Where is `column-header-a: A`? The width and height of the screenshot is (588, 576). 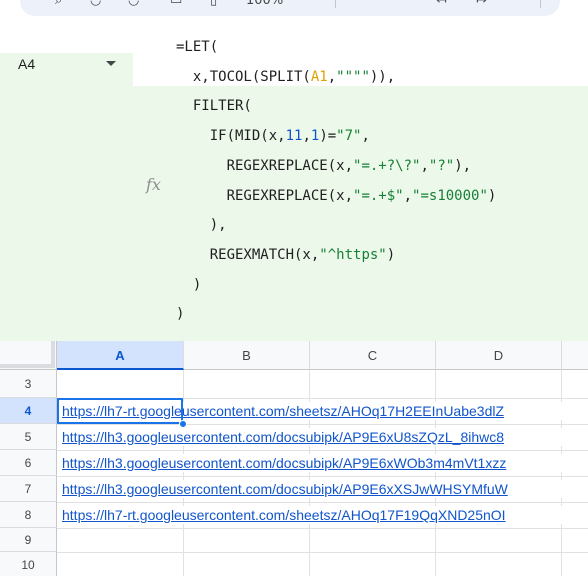
column-header-a: A is located at coordinates (120, 355).